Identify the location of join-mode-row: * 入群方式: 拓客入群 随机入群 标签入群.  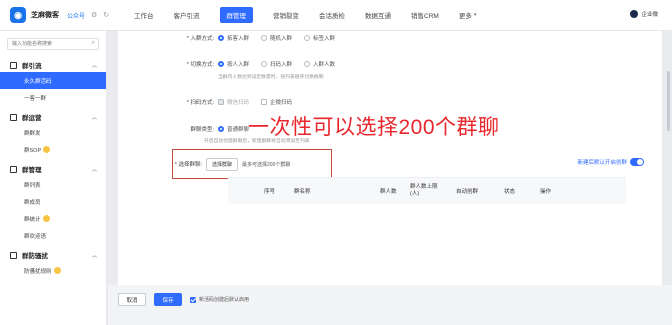
(388, 38).